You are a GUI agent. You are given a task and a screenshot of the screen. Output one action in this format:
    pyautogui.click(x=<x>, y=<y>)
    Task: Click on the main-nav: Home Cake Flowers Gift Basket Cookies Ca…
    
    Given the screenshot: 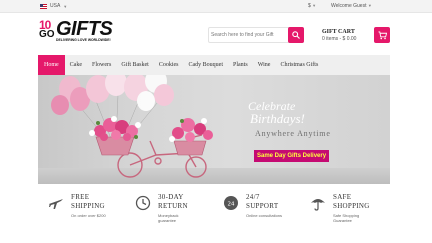 What is the action you would take?
    pyautogui.click(x=214, y=65)
    